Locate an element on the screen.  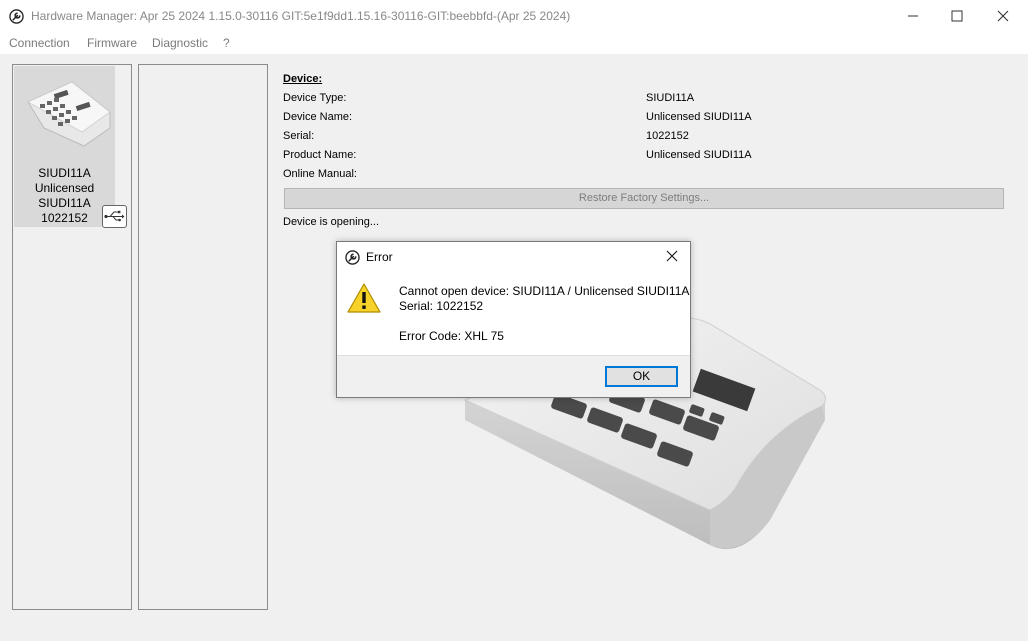
dialog-title: Error is located at coordinates (379, 257).